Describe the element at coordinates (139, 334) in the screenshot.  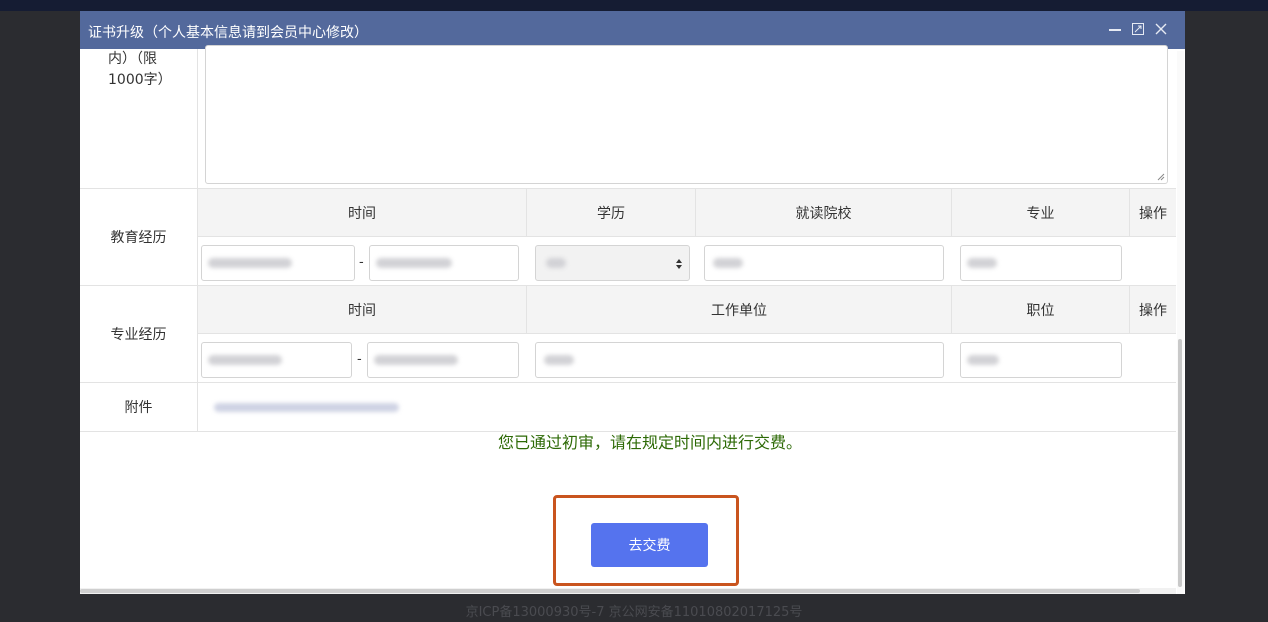
I see `work-label: 专业经历` at that location.